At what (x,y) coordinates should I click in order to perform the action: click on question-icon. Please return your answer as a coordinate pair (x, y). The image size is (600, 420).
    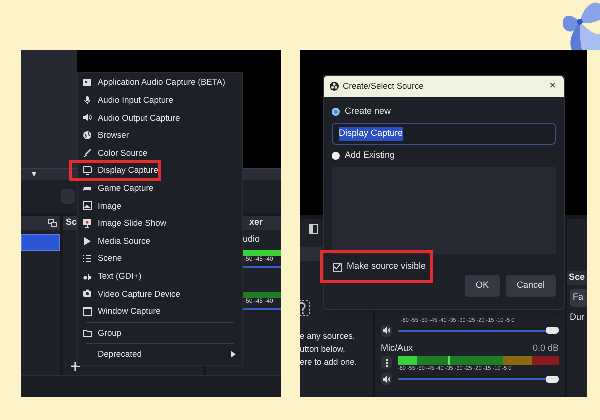
    Looking at the image, I should click on (305, 308).